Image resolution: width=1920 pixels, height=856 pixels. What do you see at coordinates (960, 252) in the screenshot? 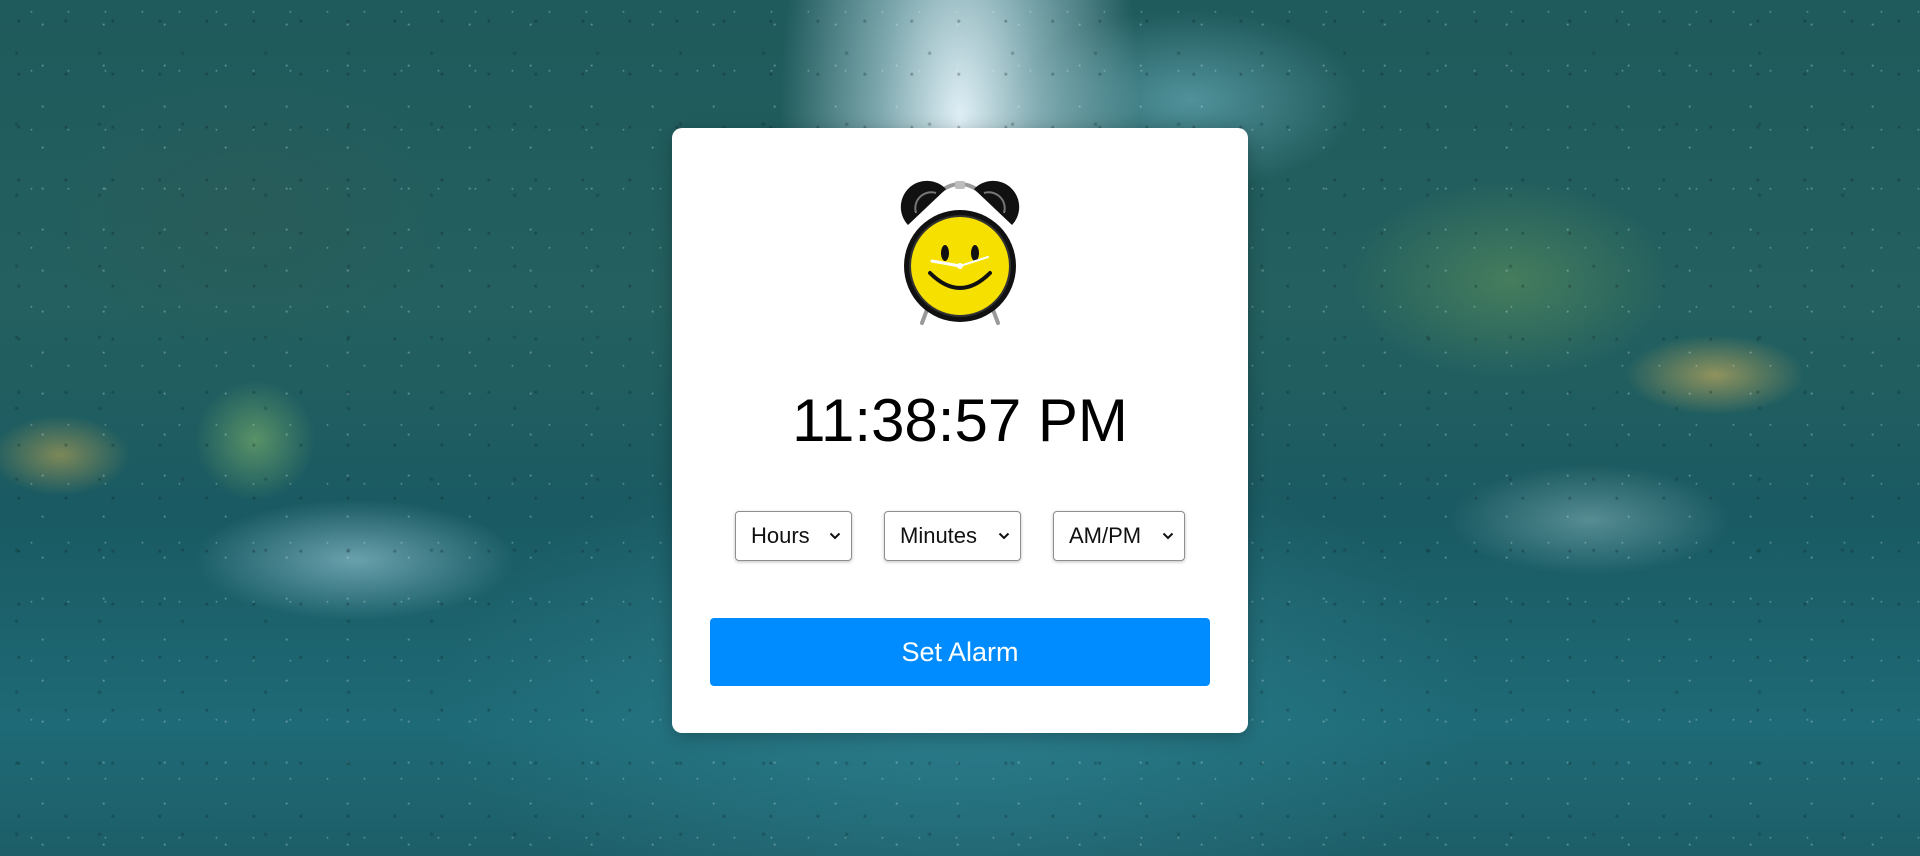
I see `smiley-alarm-clock-icon` at bounding box center [960, 252].